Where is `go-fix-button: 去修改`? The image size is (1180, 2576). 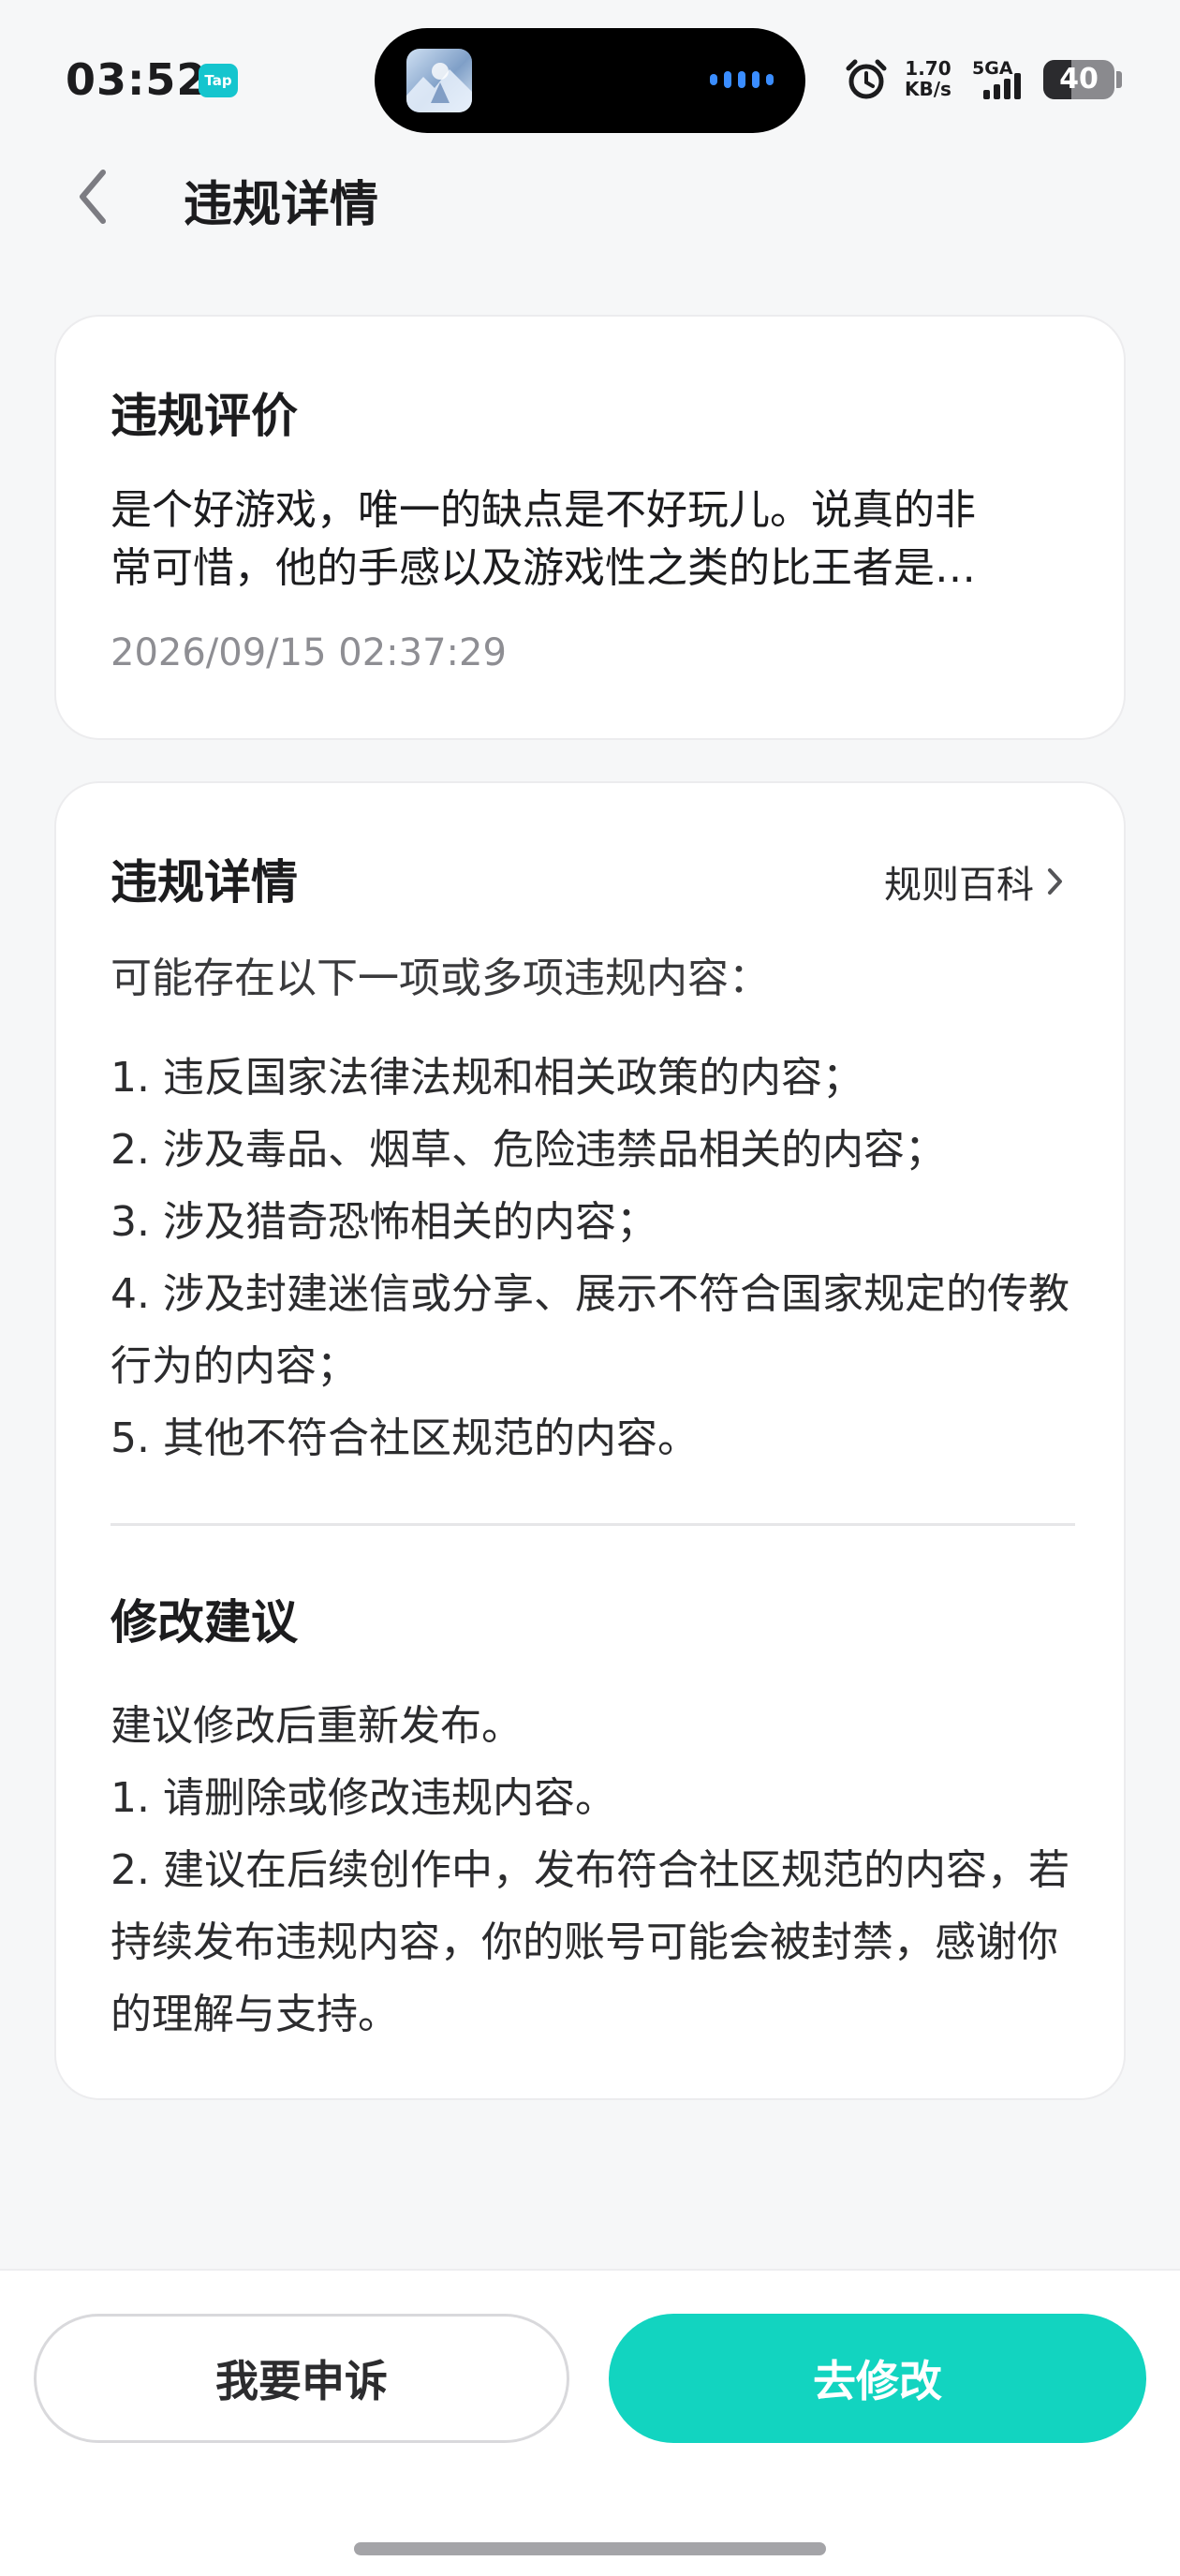
go-fix-button: 去修改 is located at coordinates (877, 2378).